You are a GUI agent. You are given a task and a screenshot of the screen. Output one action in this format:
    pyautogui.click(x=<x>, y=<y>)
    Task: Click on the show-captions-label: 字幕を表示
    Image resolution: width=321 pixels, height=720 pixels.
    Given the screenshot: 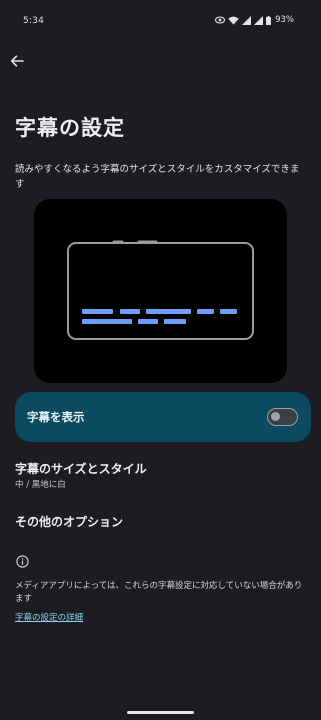 What is the action you would take?
    pyautogui.click(x=56, y=417)
    